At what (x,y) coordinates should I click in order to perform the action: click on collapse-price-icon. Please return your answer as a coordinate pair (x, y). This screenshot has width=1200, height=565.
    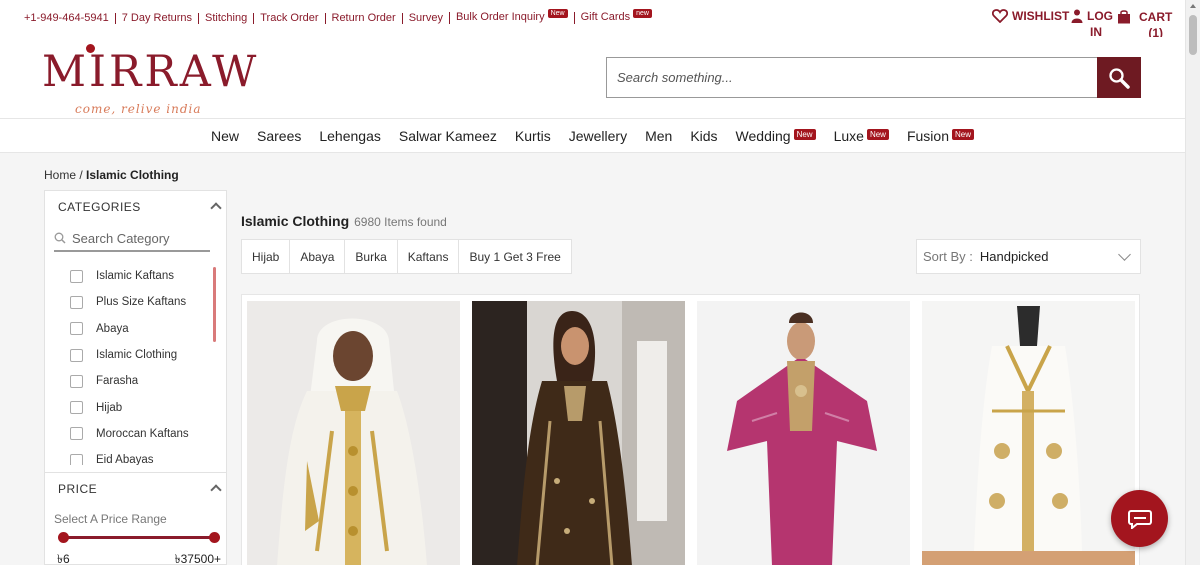
    Looking at the image, I should click on (216, 490).